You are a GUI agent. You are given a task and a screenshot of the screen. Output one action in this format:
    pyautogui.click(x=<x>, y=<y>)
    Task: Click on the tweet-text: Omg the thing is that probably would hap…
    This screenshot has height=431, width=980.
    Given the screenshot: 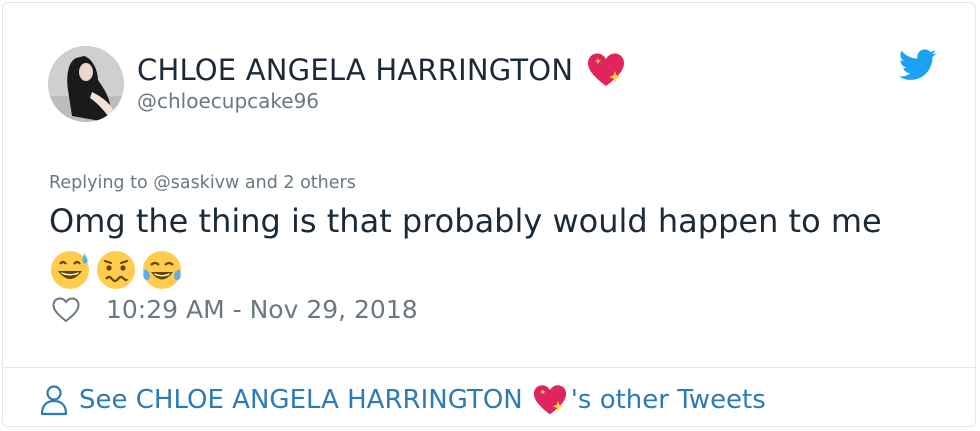 What is the action you would take?
    pyautogui.click(x=465, y=221)
    